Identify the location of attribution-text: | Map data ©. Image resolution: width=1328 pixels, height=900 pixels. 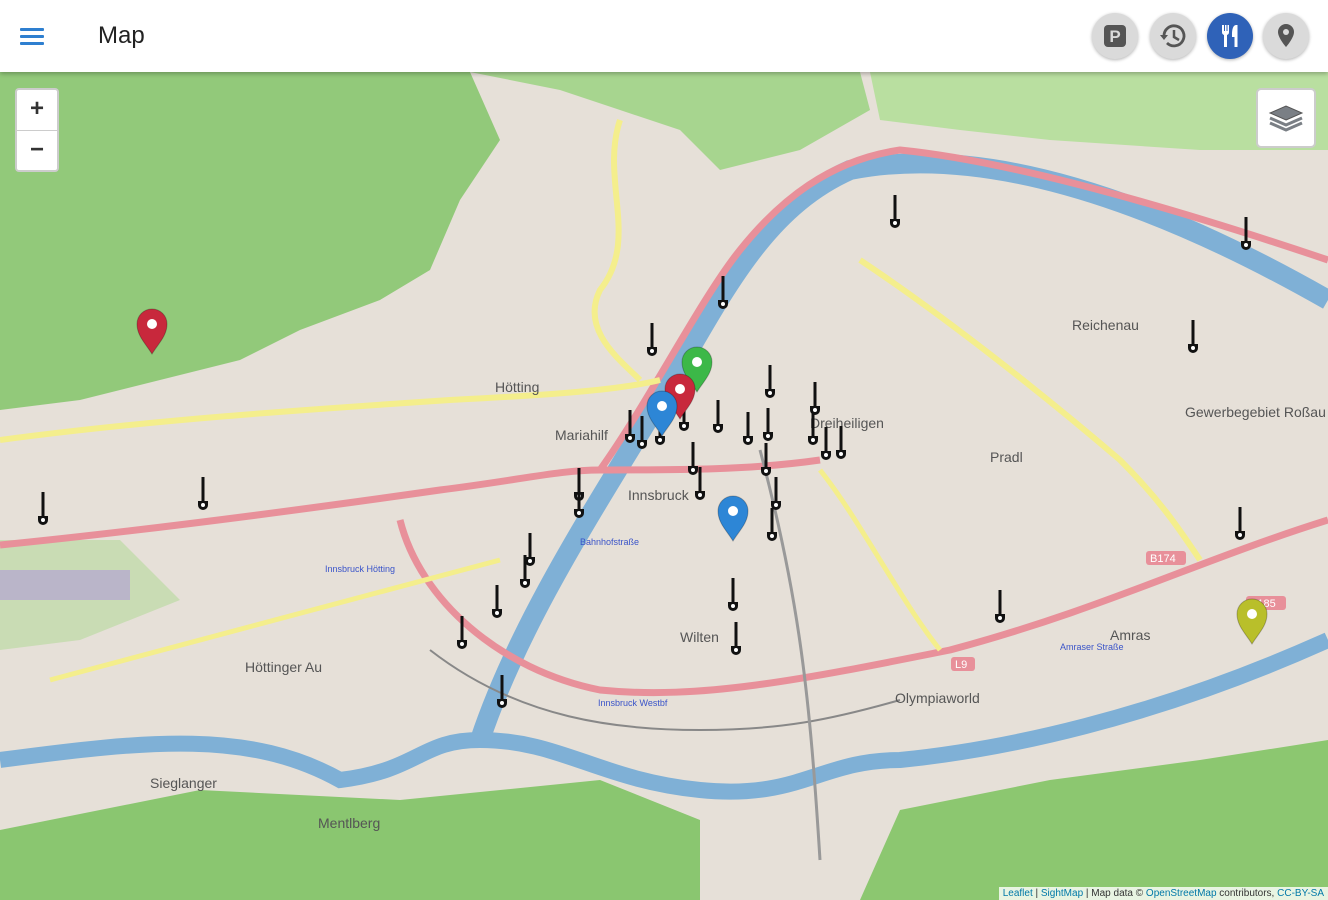
(1114, 893).